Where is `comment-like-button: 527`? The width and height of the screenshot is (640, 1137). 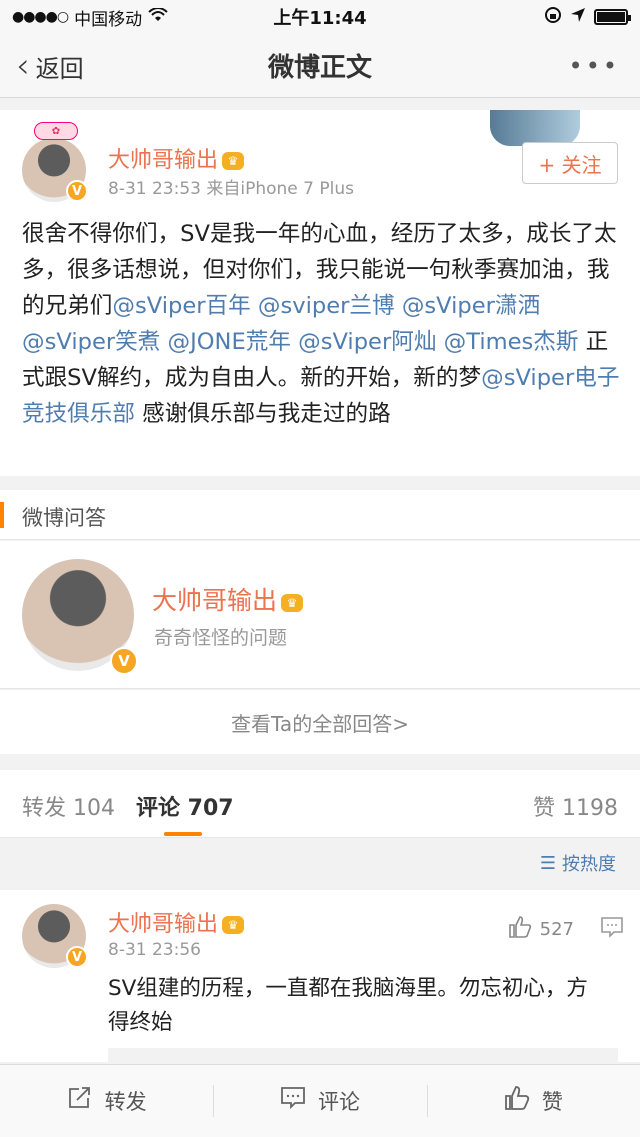 comment-like-button: 527 is located at coordinates (541, 929).